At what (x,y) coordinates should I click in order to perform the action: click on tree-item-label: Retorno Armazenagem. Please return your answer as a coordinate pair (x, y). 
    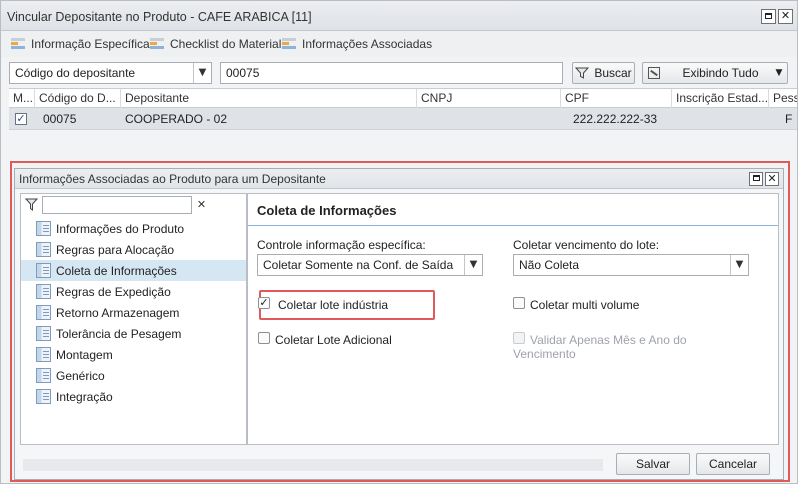
    Looking at the image, I should click on (118, 312).